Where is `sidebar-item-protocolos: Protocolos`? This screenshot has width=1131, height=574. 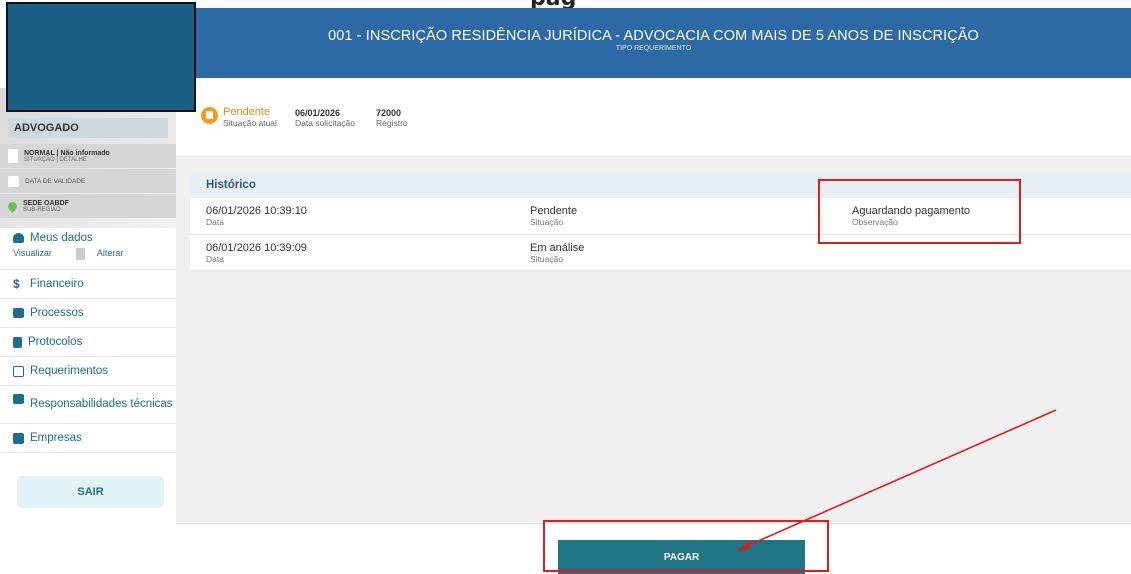 sidebar-item-protocolos: Protocolos is located at coordinates (88, 342).